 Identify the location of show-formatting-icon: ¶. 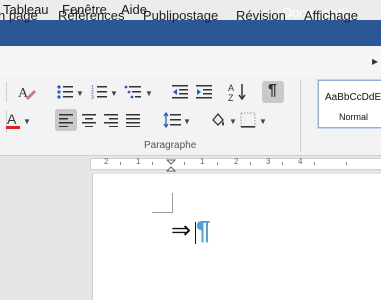
(272, 90).